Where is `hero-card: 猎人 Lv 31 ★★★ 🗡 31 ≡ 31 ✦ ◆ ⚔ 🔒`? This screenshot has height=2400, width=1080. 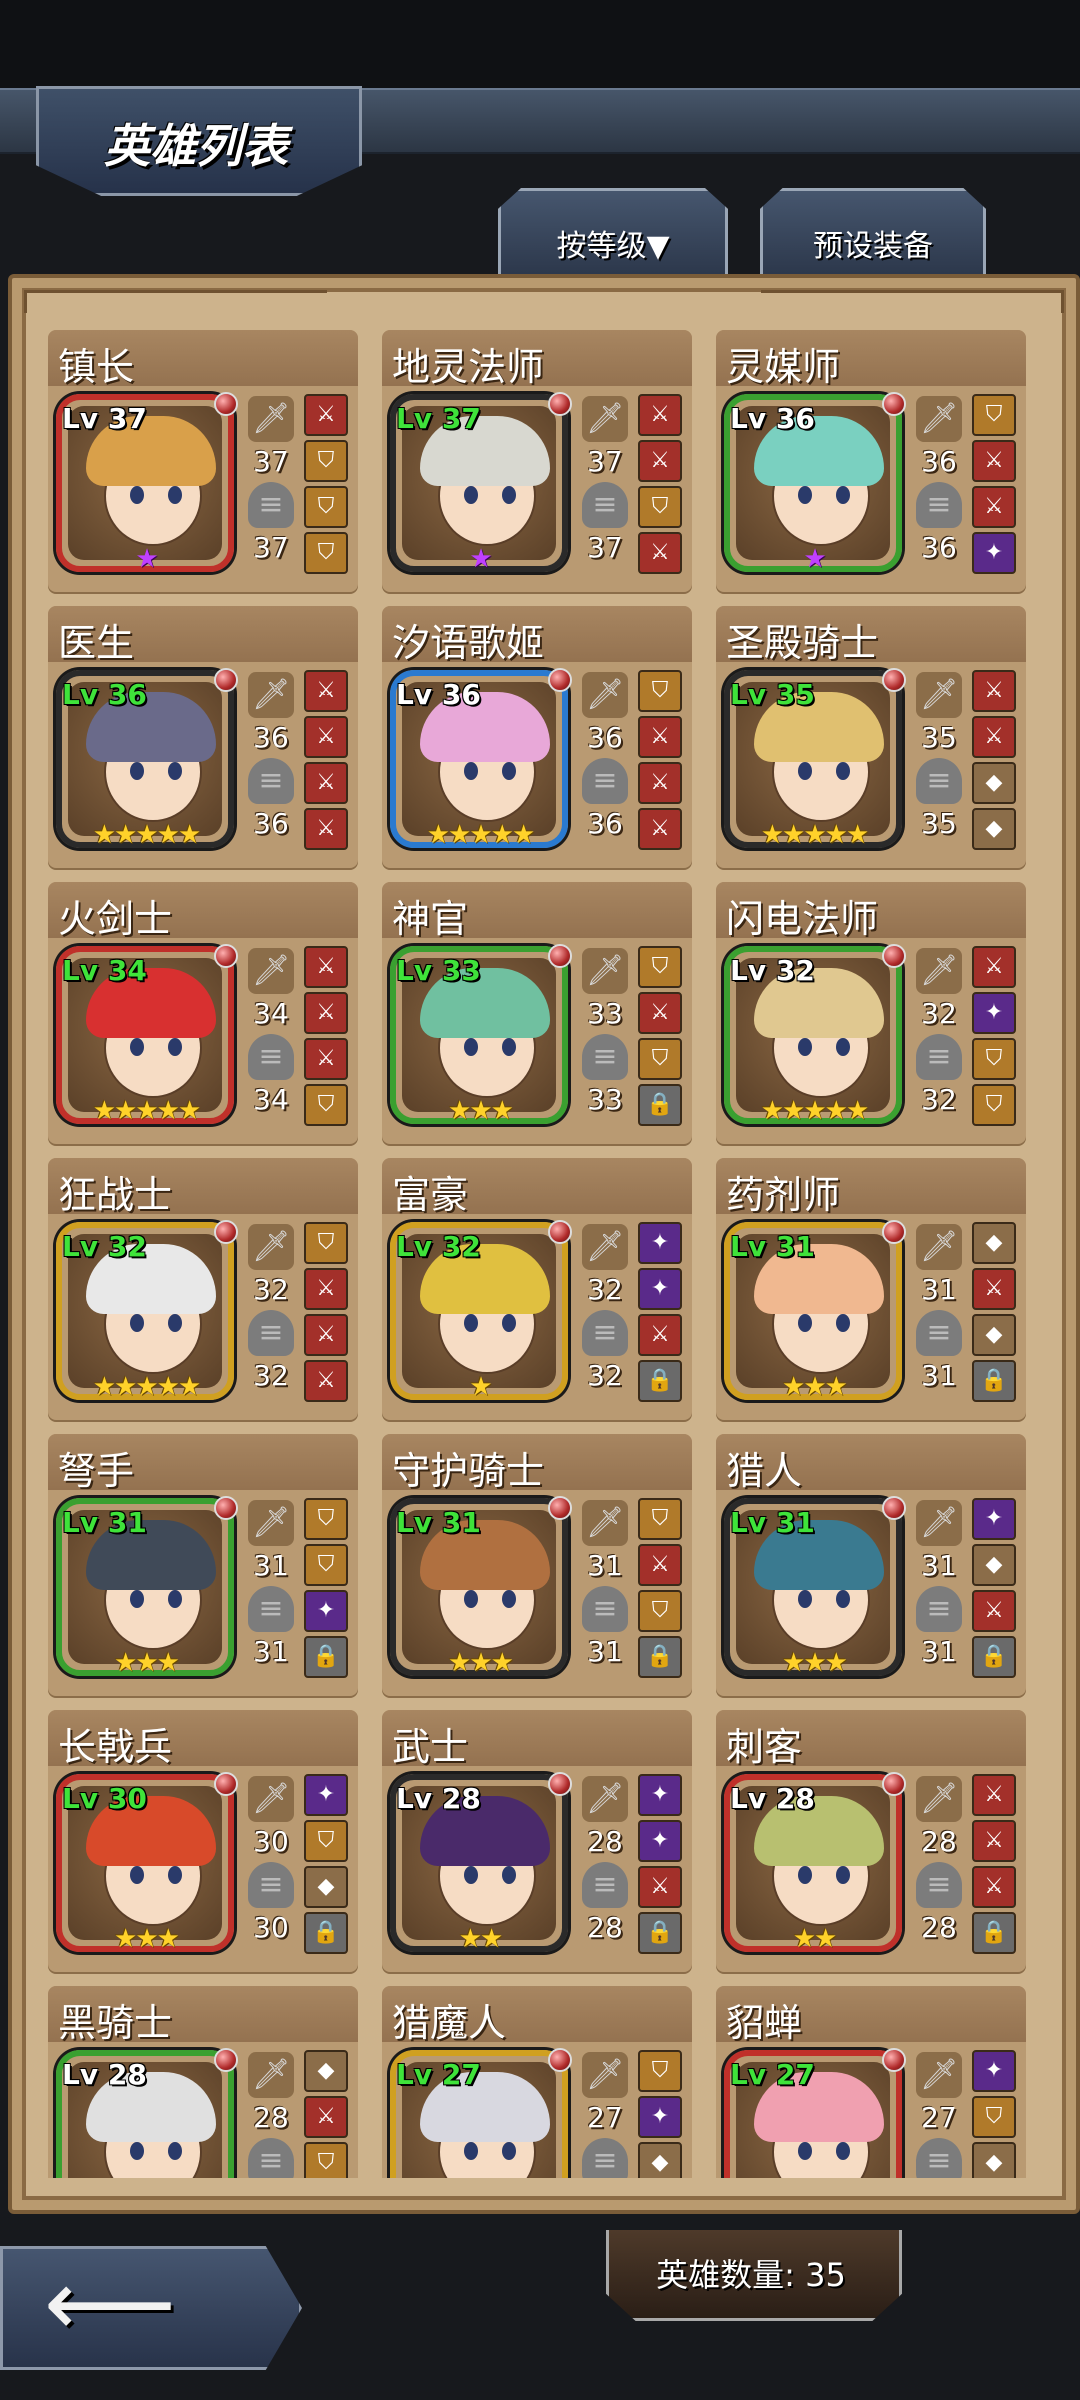 hero-card: 猎人 Lv 31 ★★★ 🗡 31 ≡ 31 ✦ ◆ ⚔ 🔒 is located at coordinates (871, 1565).